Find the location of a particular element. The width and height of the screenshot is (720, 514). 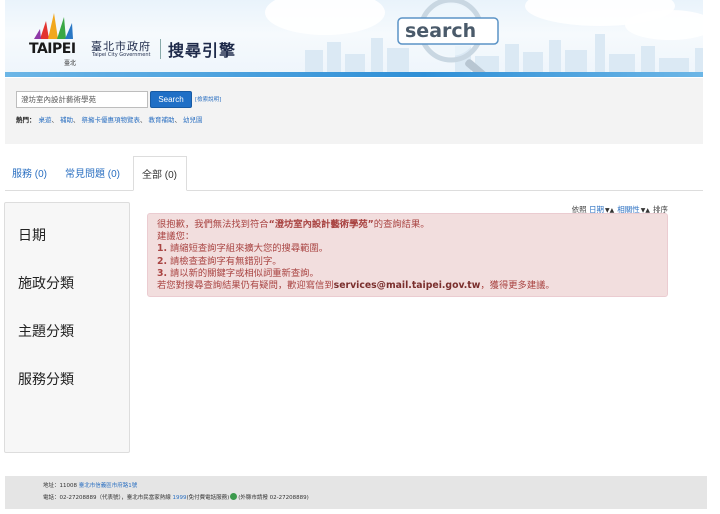

alert-keyword: “澄坊室內設計藝術學苑” is located at coordinates (321, 224).